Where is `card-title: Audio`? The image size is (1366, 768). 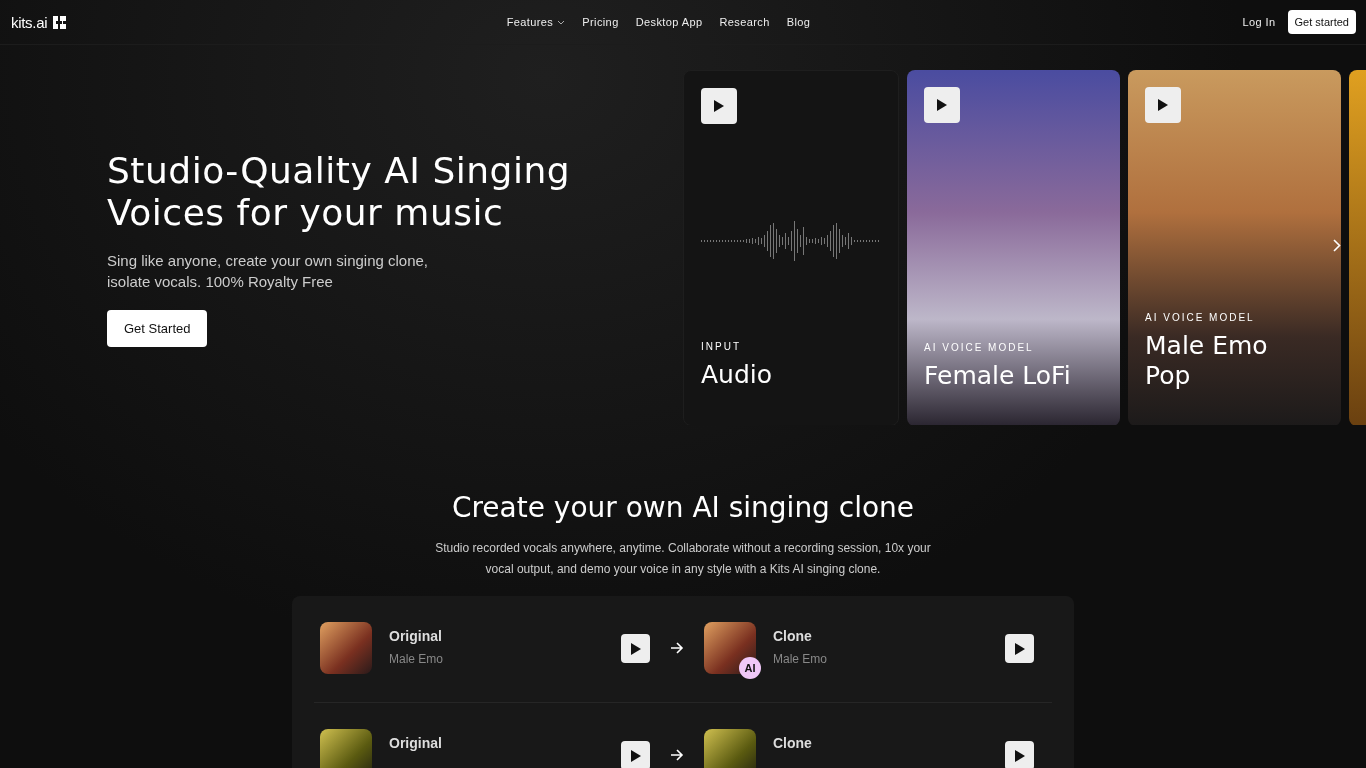
card-title: Audio is located at coordinates (737, 375).